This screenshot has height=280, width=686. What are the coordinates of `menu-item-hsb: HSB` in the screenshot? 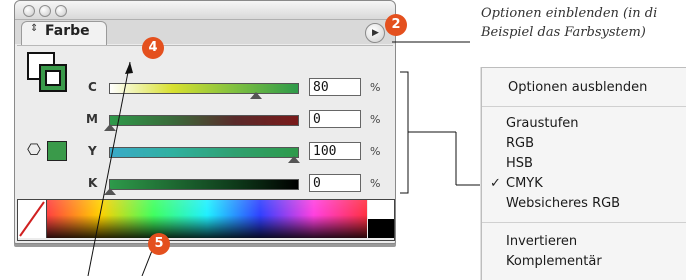 It's located at (519, 163).